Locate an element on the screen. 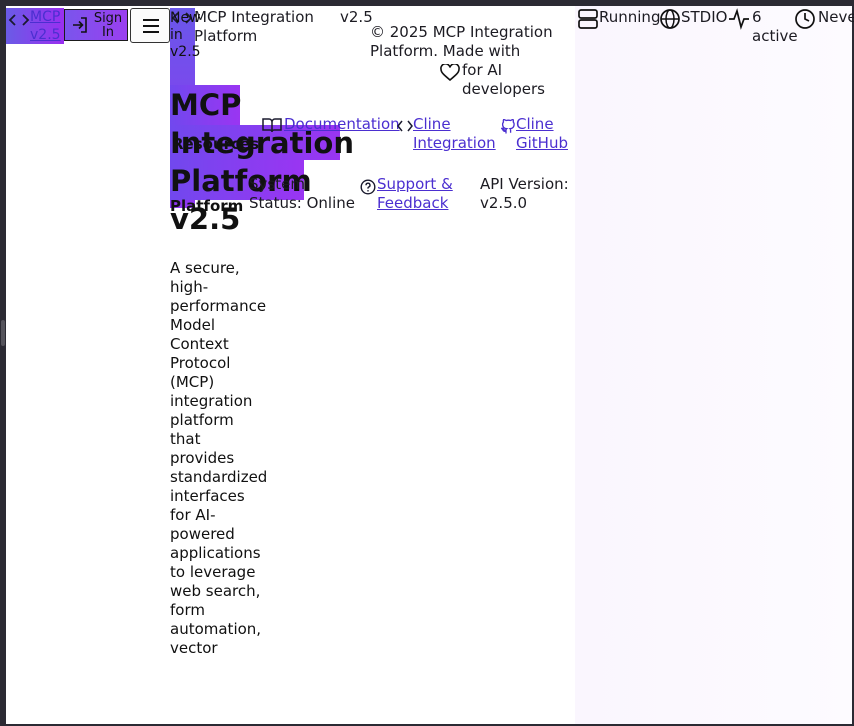 This screenshot has height=726, width=854. window-frame-left is located at coordinates (3, 363).